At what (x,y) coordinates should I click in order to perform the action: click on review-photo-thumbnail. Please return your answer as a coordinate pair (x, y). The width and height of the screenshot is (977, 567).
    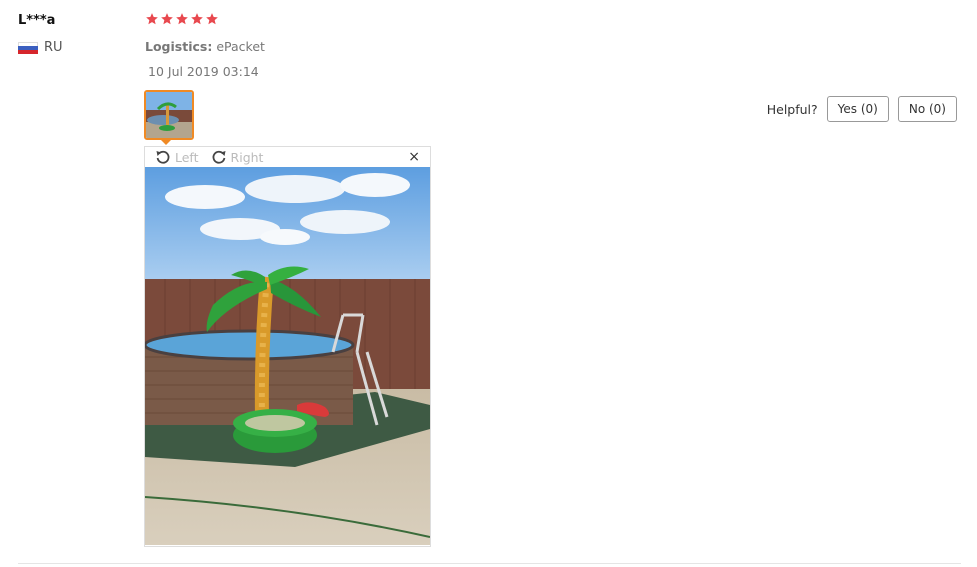
    Looking at the image, I should click on (169, 115).